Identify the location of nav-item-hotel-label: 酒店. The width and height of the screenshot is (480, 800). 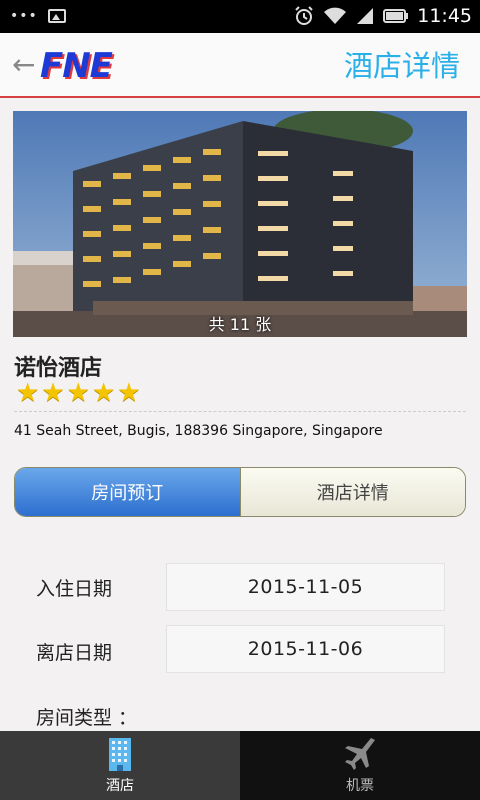
(120, 786).